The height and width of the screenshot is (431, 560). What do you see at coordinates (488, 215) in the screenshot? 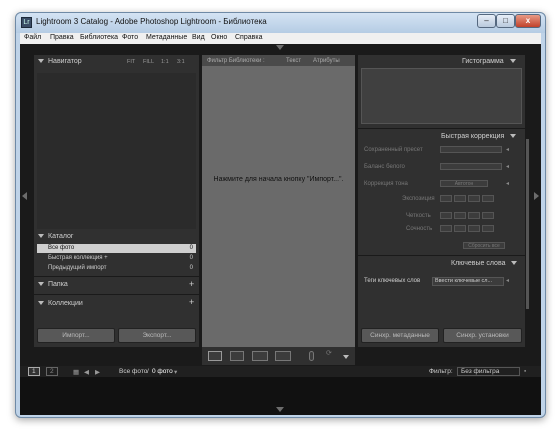
I see `clarity-plus-big` at bounding box center [488, 215].